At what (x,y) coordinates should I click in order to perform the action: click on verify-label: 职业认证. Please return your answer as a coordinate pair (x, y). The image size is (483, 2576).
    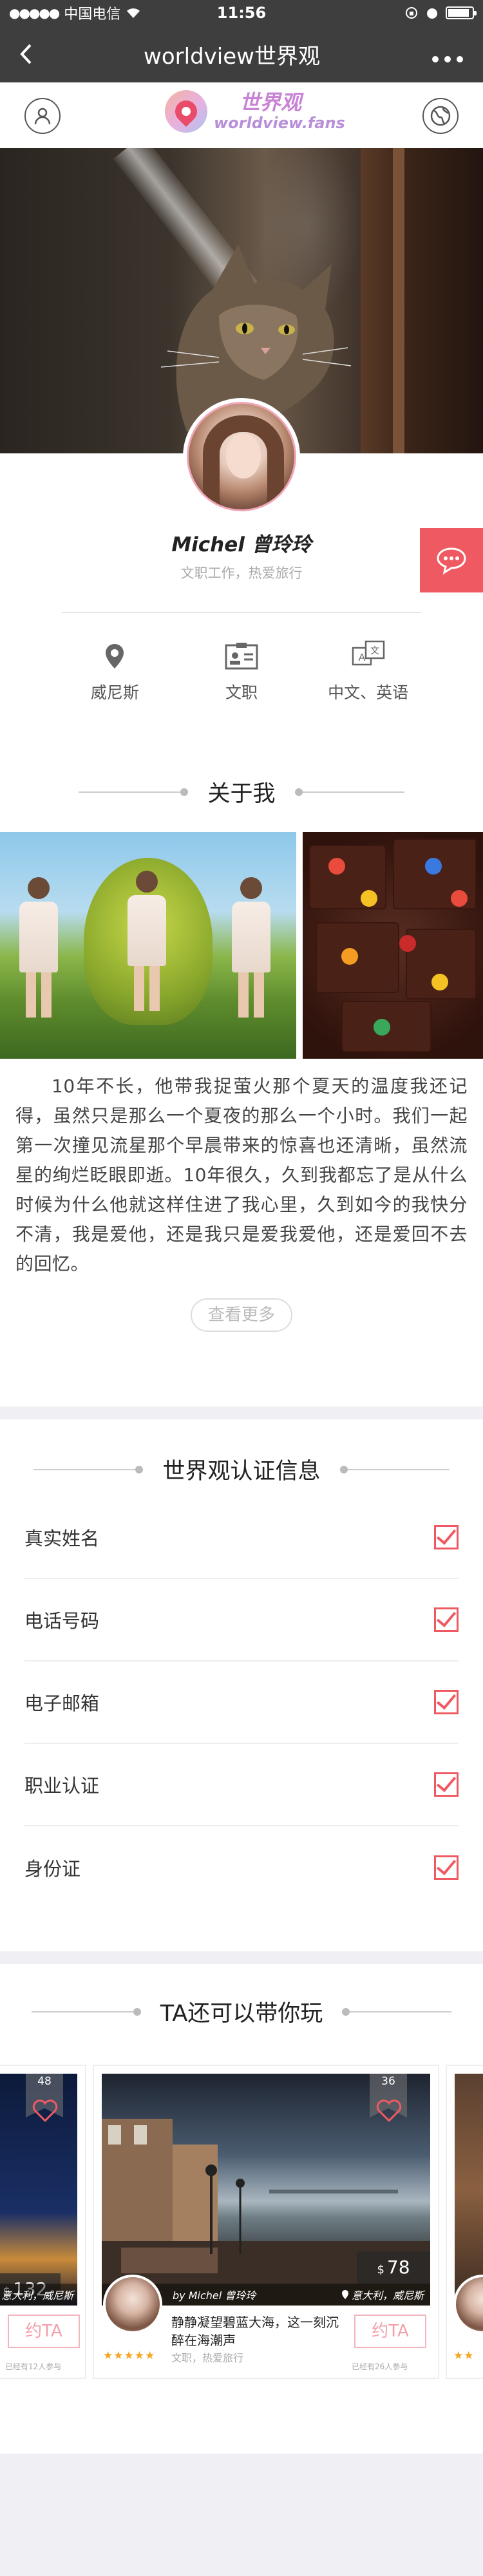
    Looking at the image, I should click on (62, 1786).